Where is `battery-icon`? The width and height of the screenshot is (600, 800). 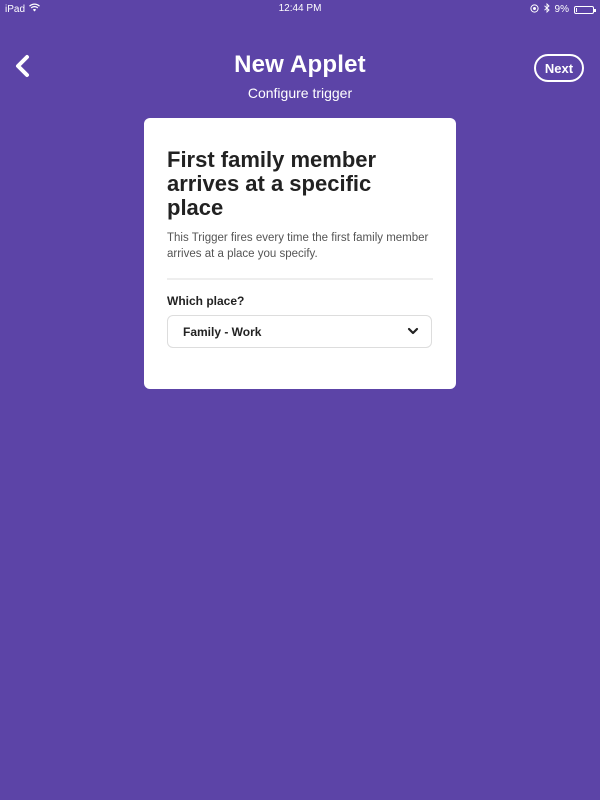
battery-icon is located at coordinates (585, 9).